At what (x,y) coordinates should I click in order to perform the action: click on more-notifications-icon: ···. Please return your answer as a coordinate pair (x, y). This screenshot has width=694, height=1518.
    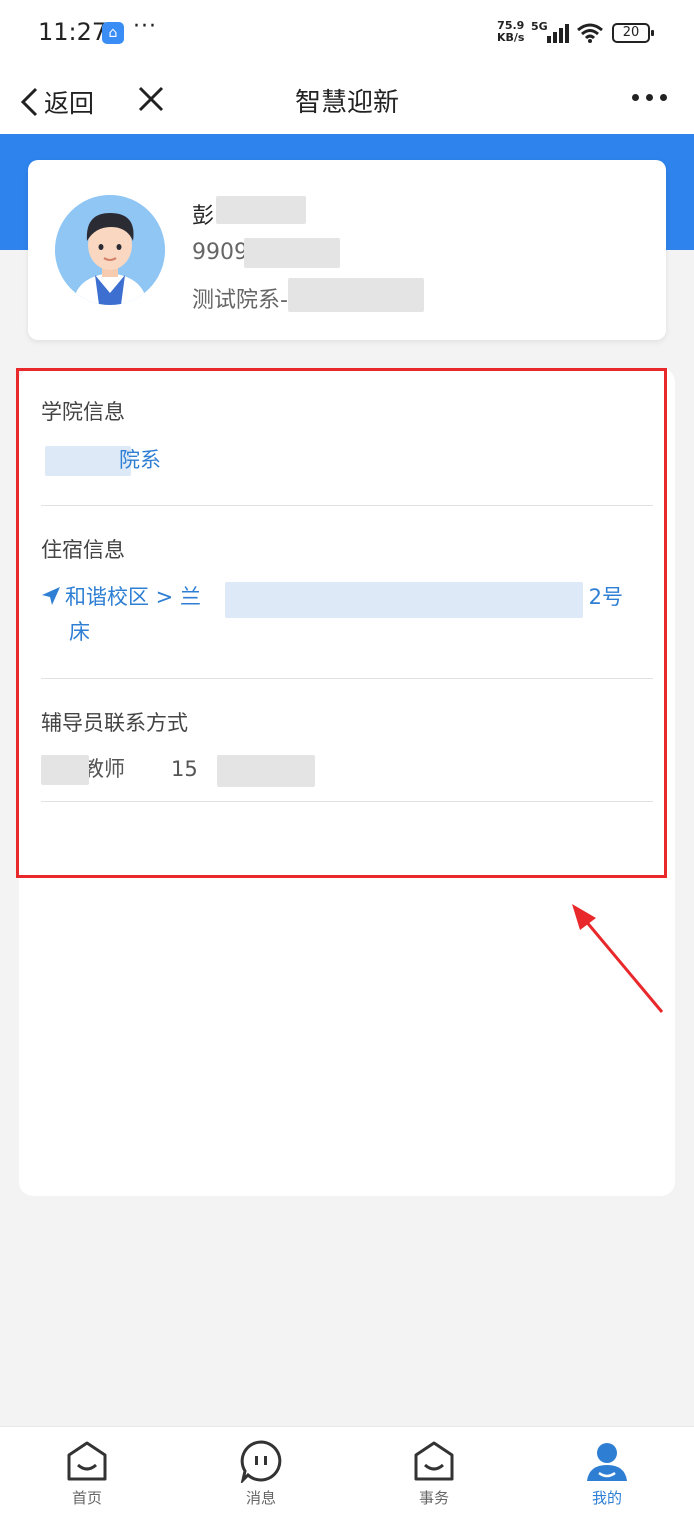
    Looking at the image, I should click on (145, 26).